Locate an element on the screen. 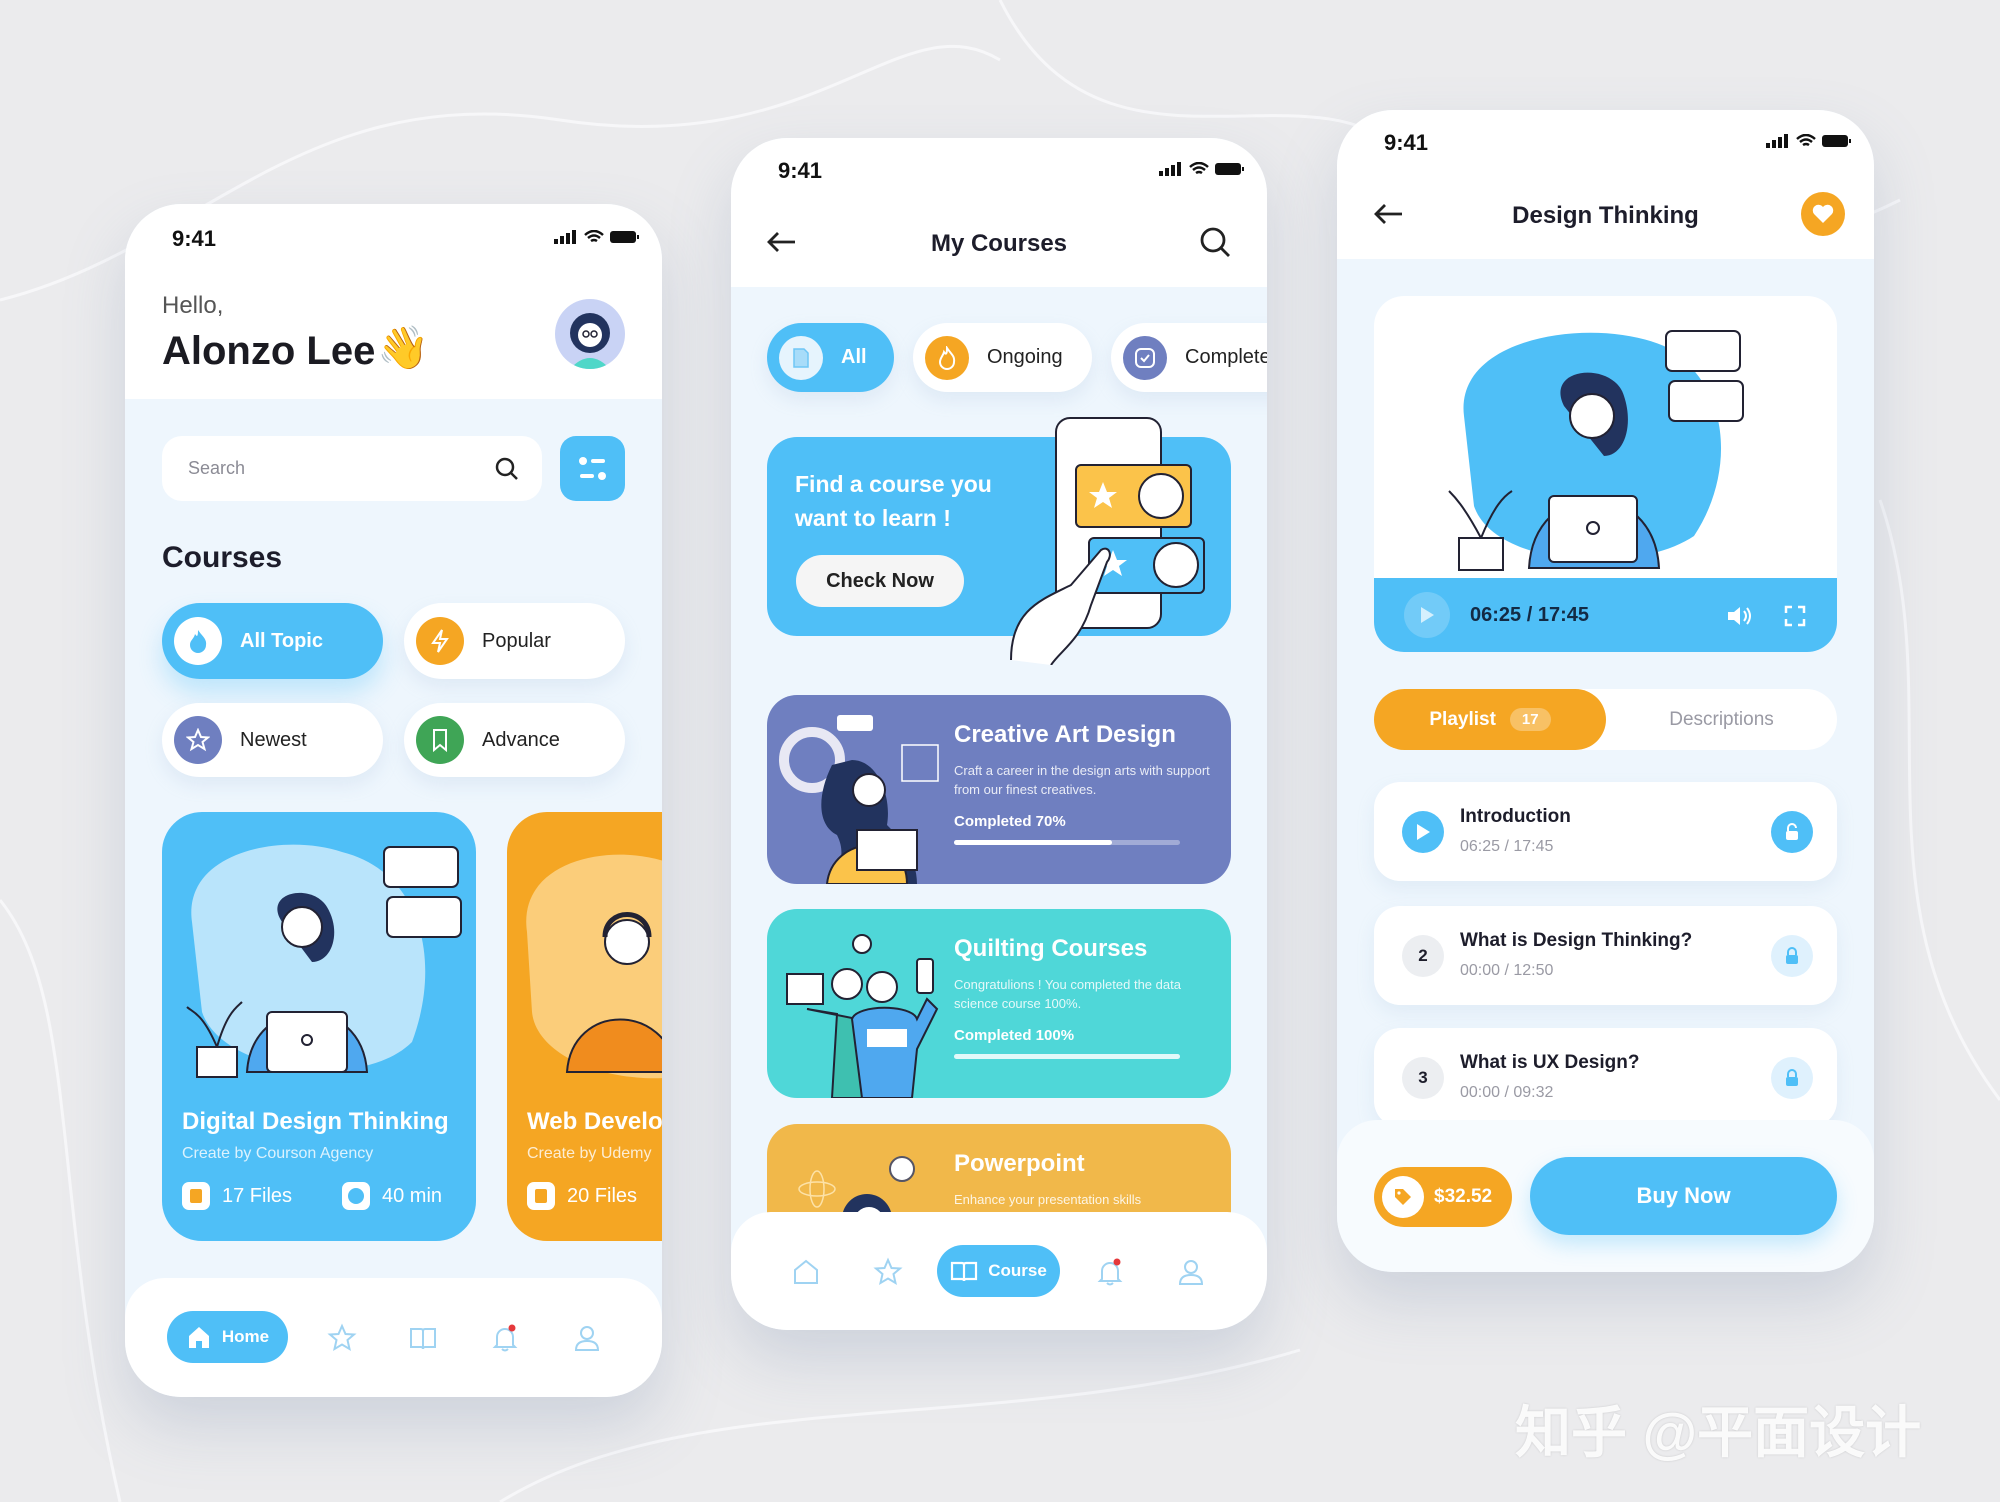  course-files: 20 Files is located at coordinates (582, 1196).